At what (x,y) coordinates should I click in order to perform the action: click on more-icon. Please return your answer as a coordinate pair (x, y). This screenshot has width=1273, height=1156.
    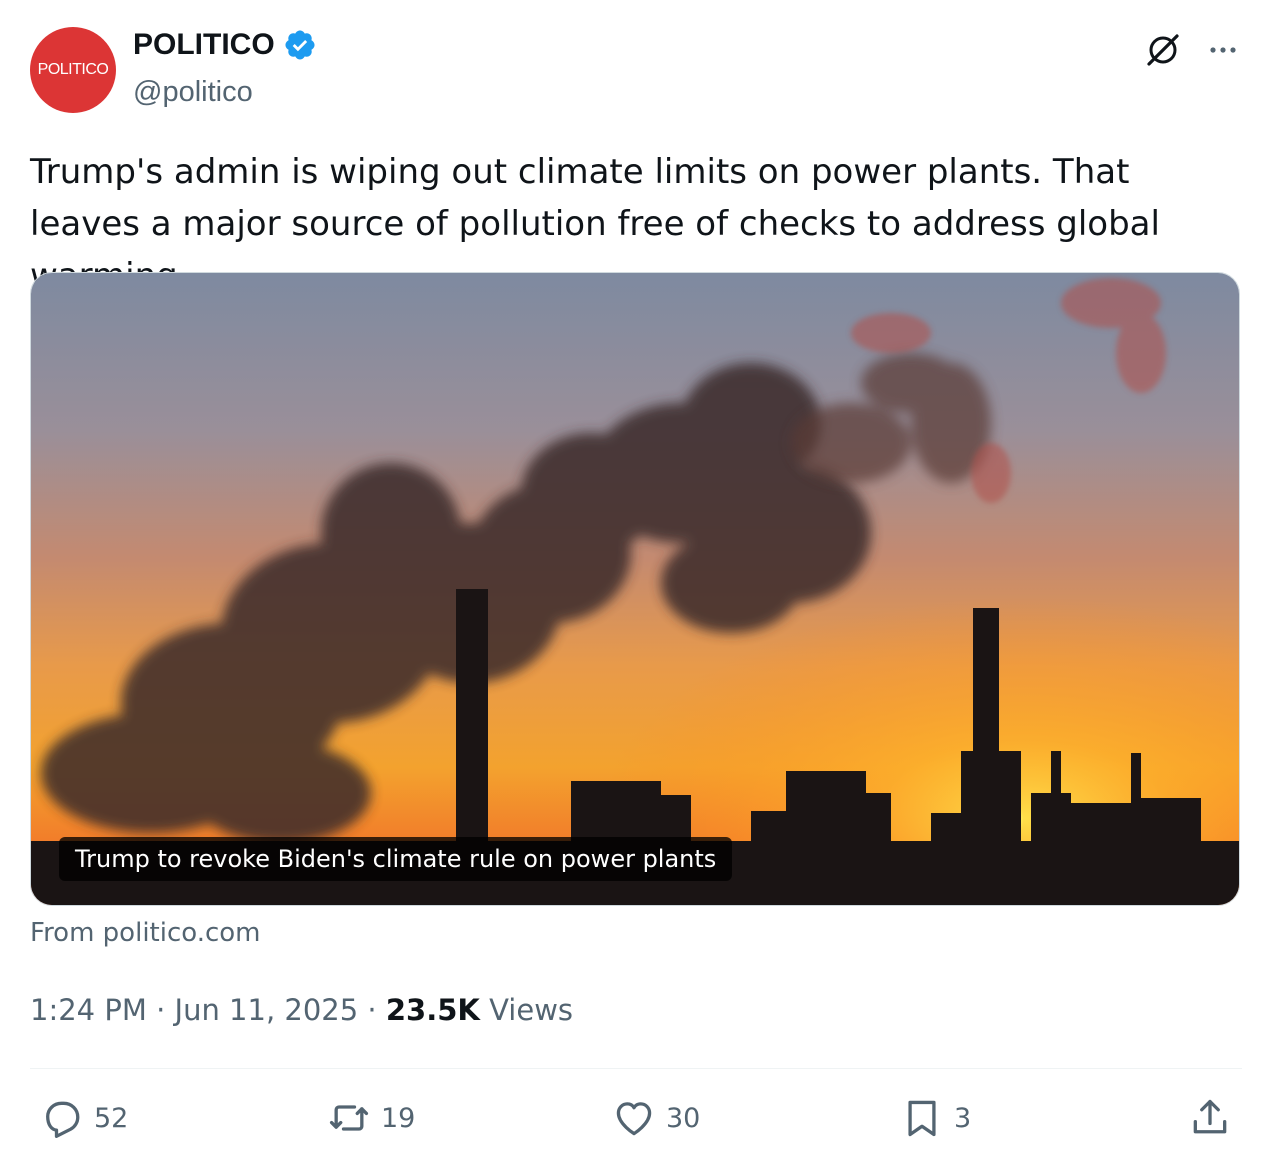
    Looking at the image, I should click on (1223, 50).